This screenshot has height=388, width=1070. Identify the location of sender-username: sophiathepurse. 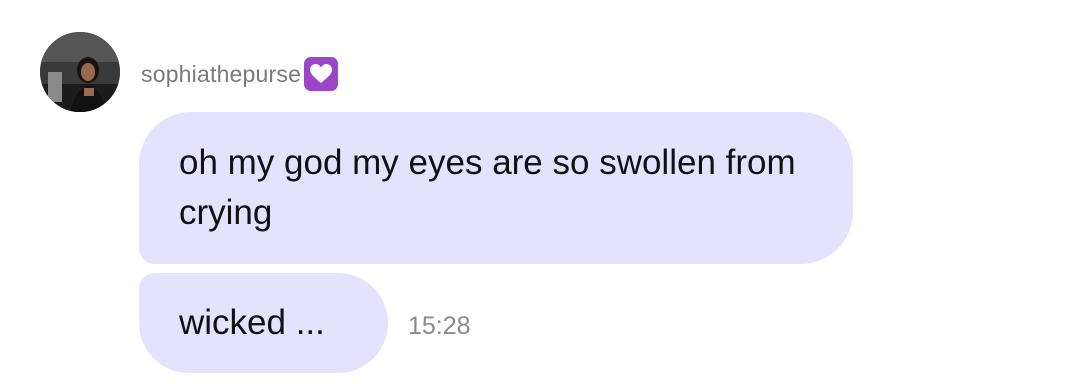
(221, 74).